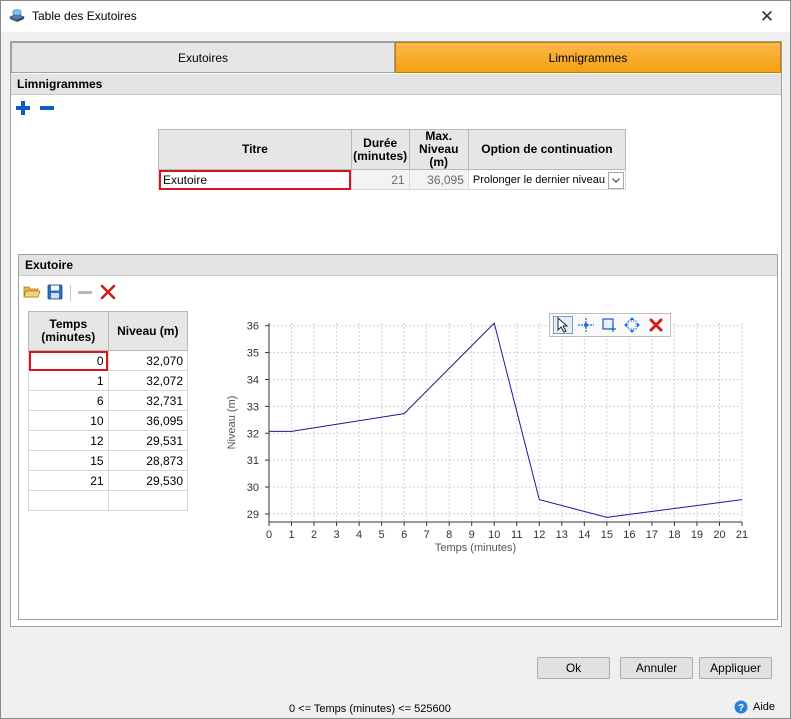  What do you see at coordinates (148, 460) in the screenshot?
I see `cell-niveau: 28,873` at bounding box center [148, 460].